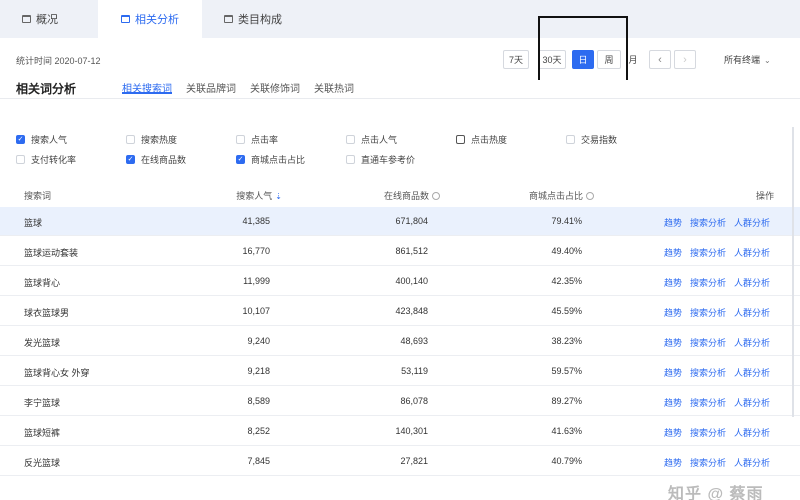  What do you see at coordinates (552, 59) in the screenshot?
I see `range-30-days-button: 30天` at bounding box center [552, 59].